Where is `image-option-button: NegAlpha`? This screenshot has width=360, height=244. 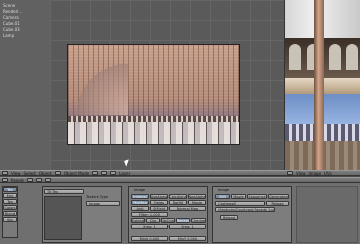
image-option-button: NegAlpha is located at coordinates (197, 196).